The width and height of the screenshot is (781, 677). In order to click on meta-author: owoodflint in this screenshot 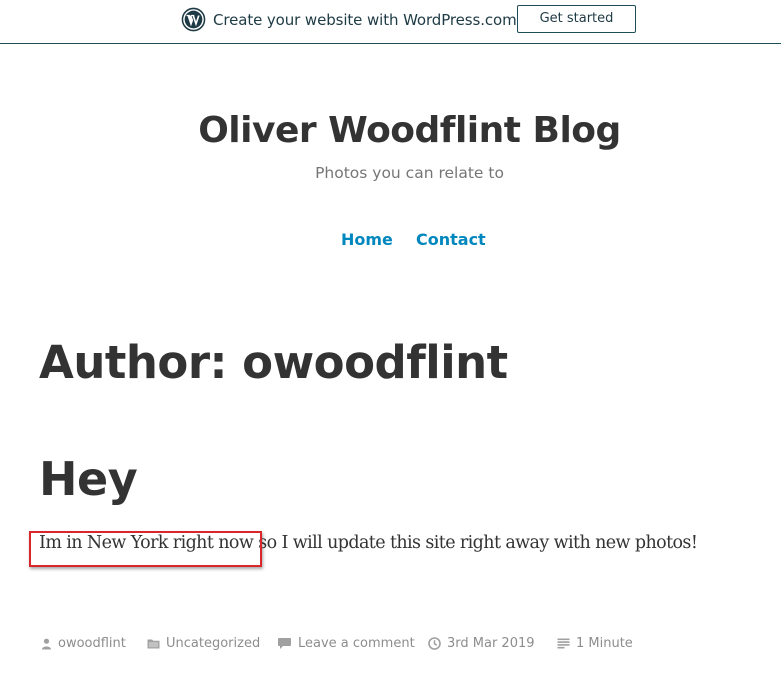, I will do `click(83, 643)`.